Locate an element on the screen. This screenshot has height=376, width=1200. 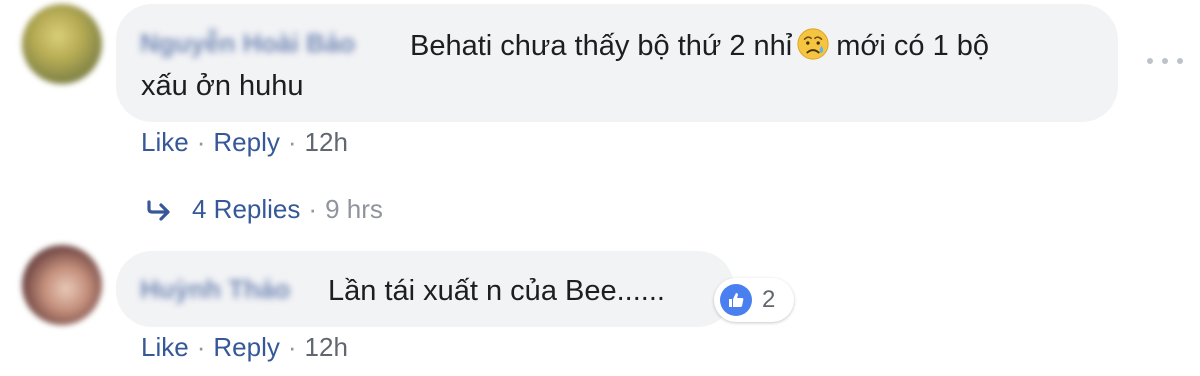
like-icon is located at coordinates (736, 300).